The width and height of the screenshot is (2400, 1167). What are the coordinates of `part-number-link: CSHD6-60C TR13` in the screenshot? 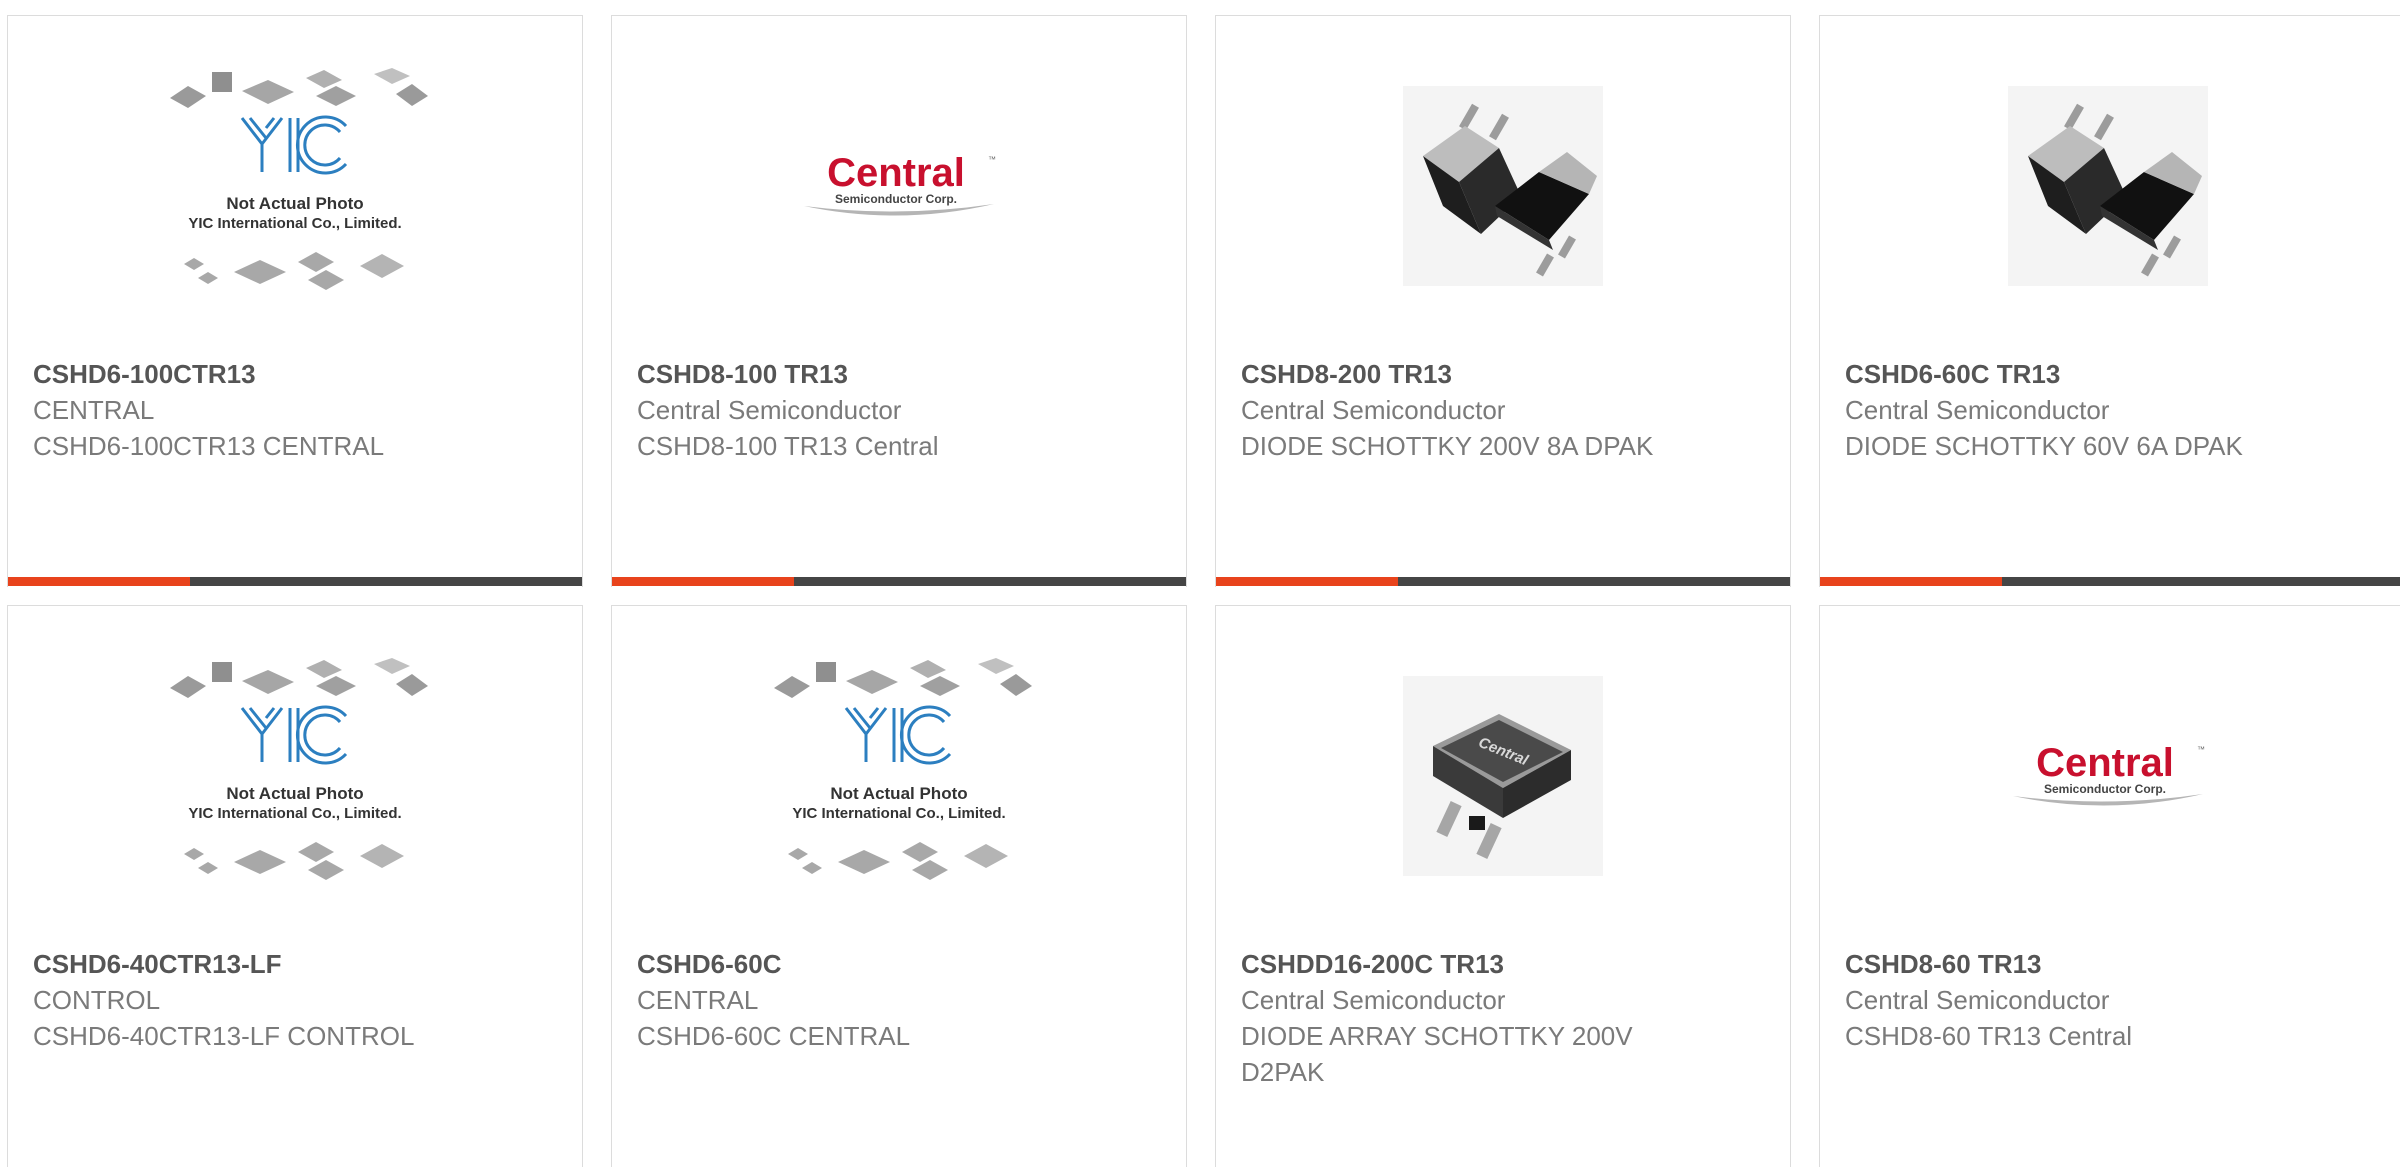 It's located at (2112, 374).